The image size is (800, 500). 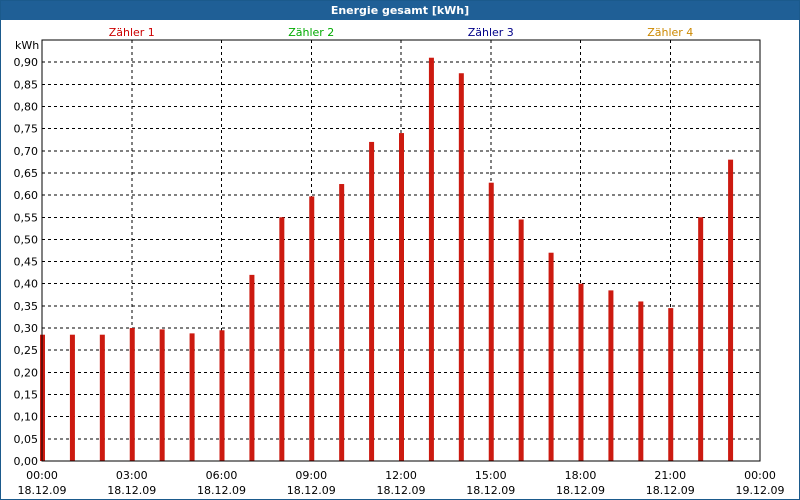 What do you see at coordinates (26, 461) in the screenshot?
I see `y-tick-label: 0,00` at bounding box center [26, 461].